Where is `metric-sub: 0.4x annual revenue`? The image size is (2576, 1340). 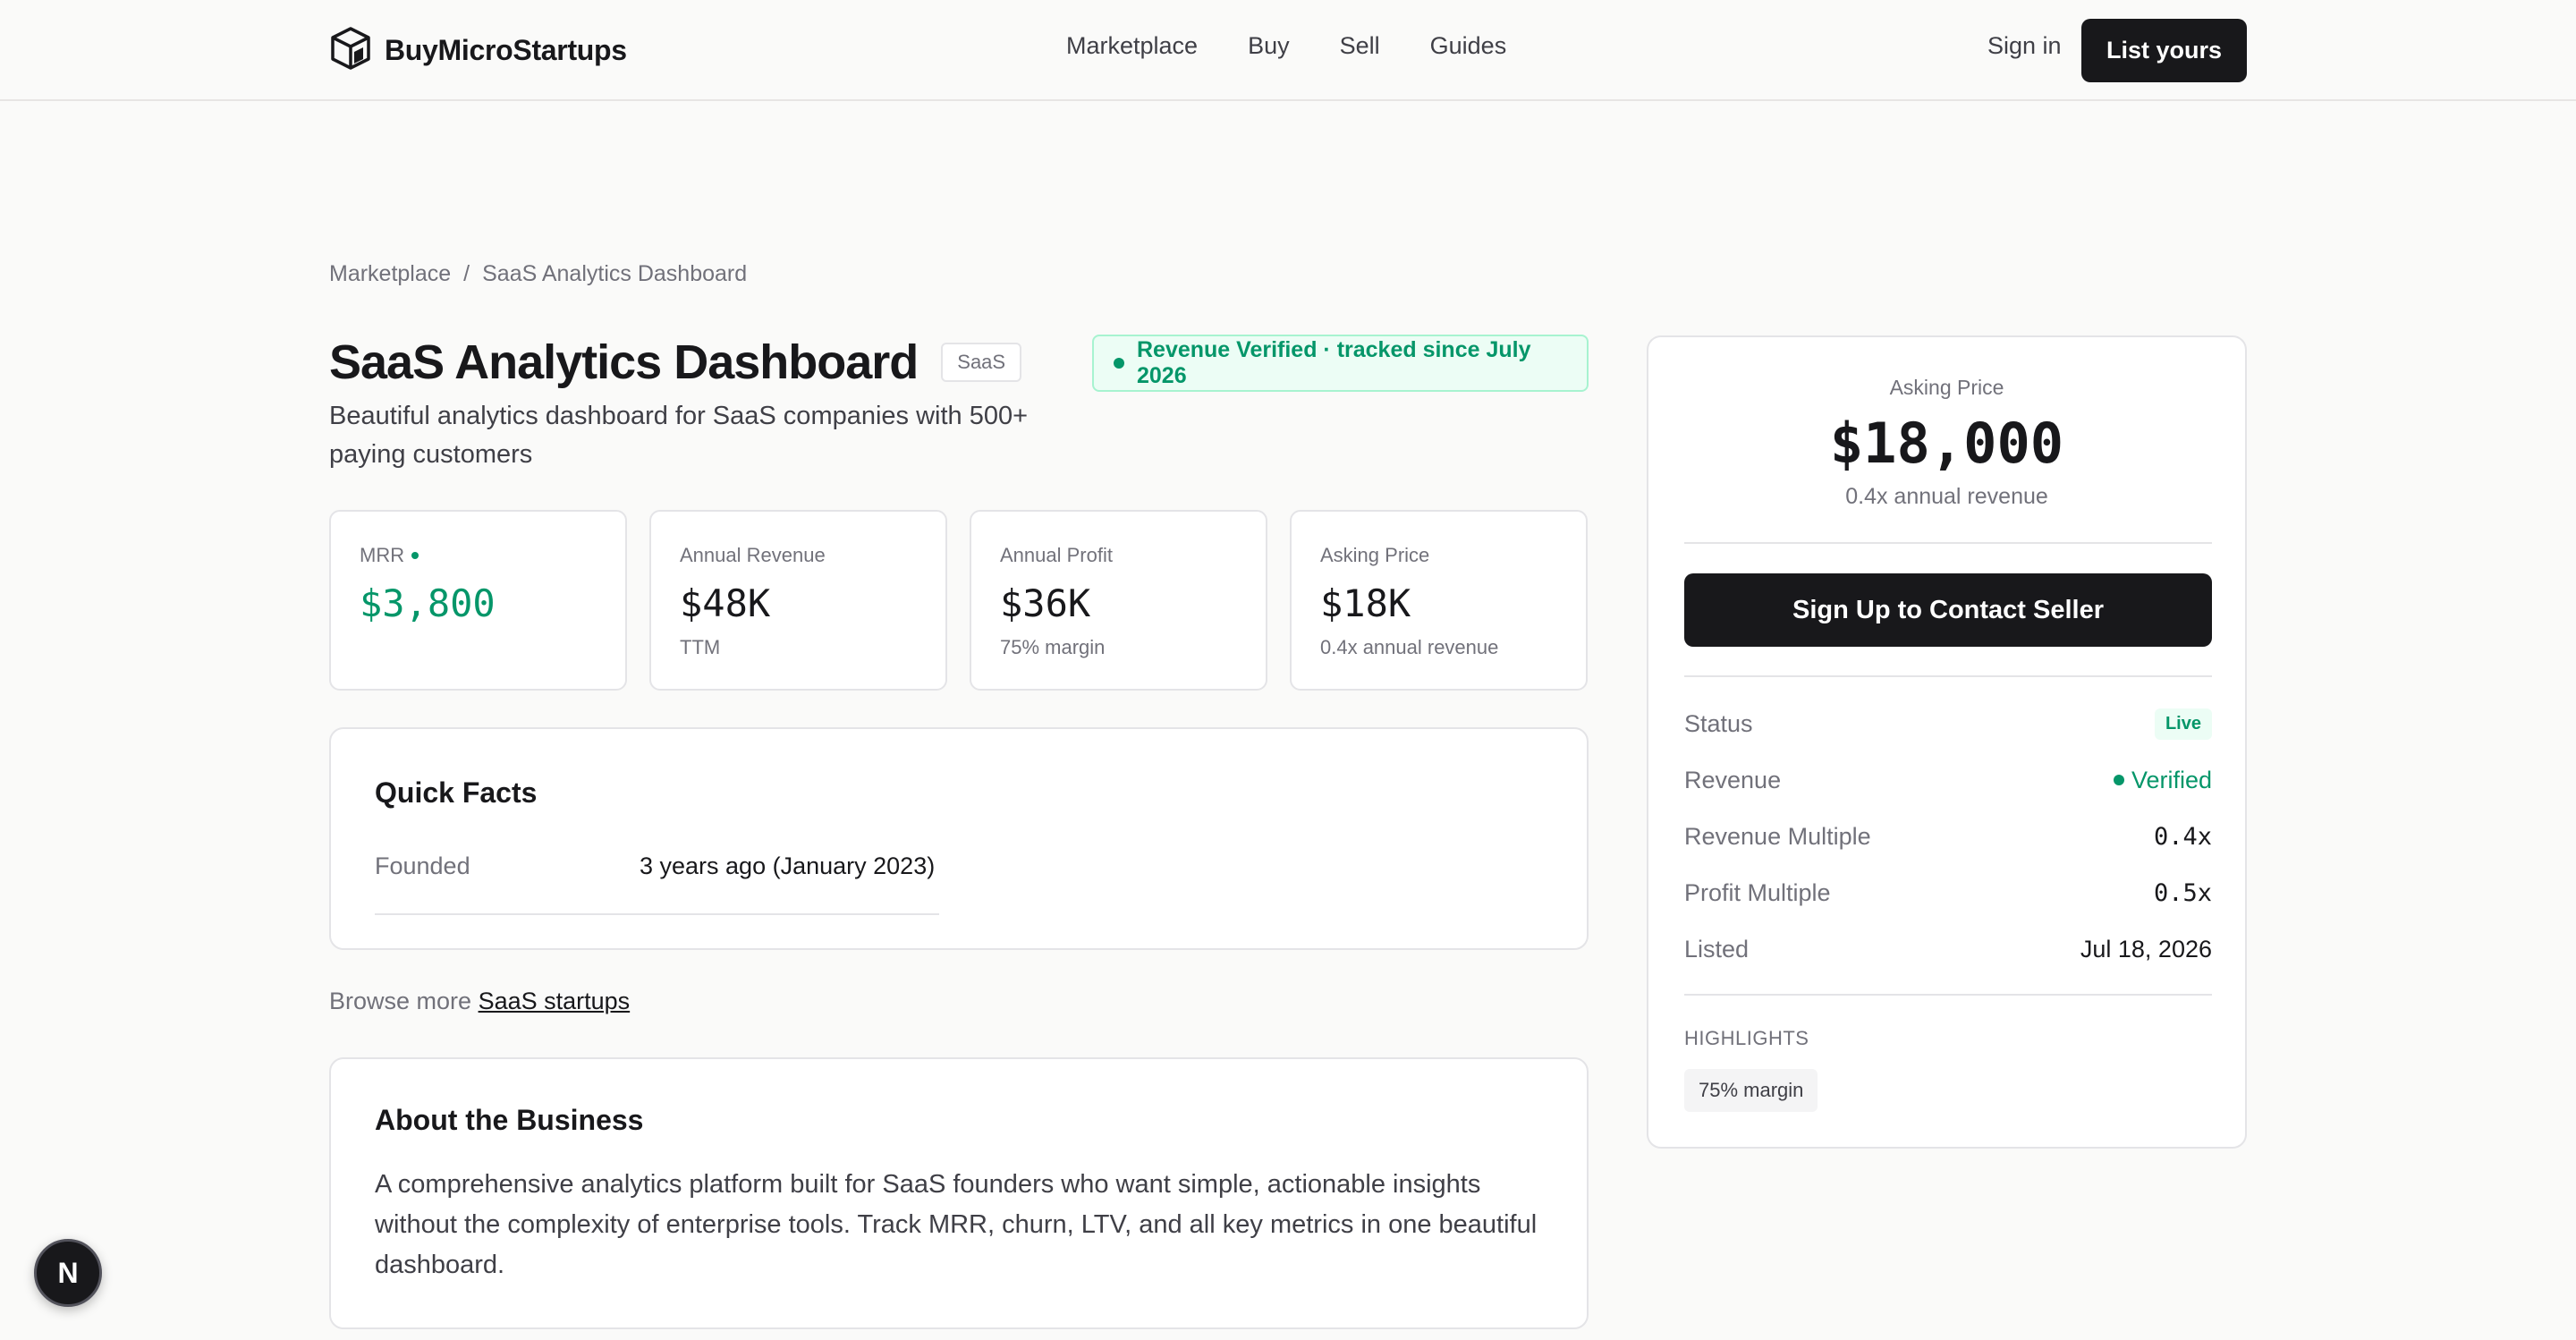 metric-sub: 0.4x annual revenue is located at coordinates (1409, 647).